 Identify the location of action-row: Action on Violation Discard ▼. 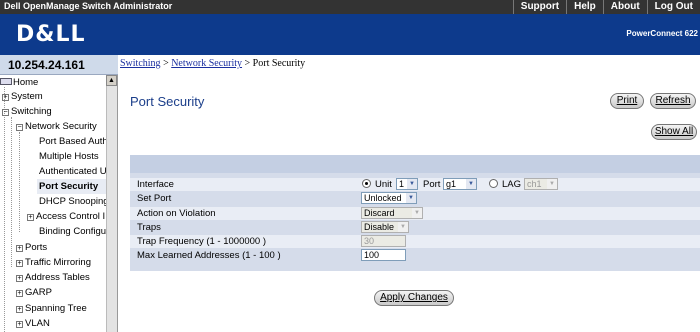
(415, 213).